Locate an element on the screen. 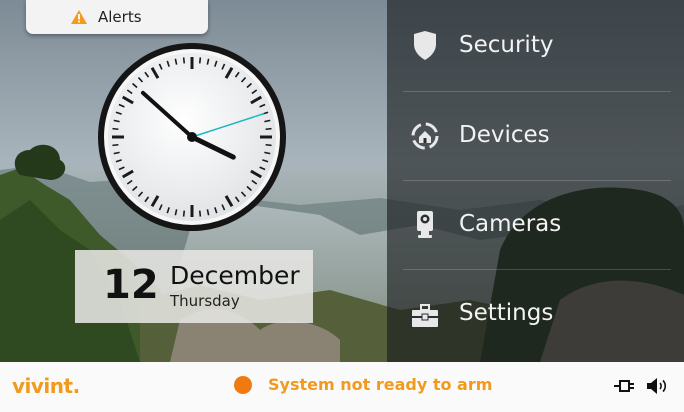 This screenshot has width=684, height=412. alerts-tab: Alerts is located at coordinates (117, 17).